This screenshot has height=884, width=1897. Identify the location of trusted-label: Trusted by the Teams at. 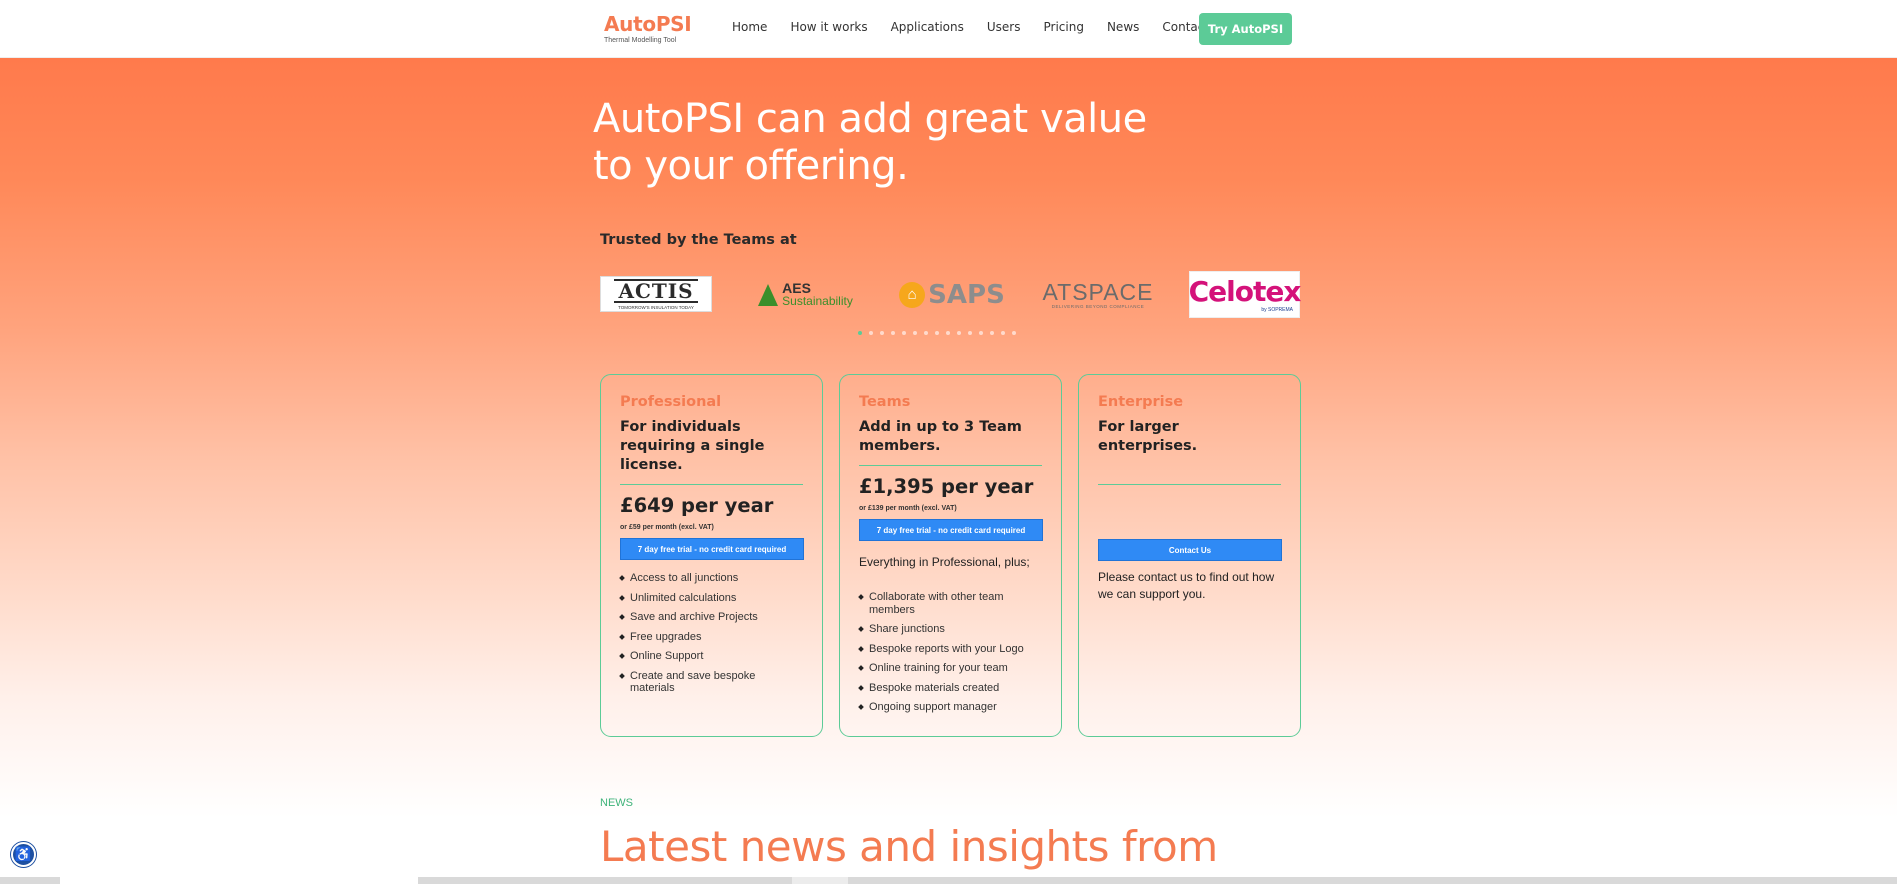
(698, 240).